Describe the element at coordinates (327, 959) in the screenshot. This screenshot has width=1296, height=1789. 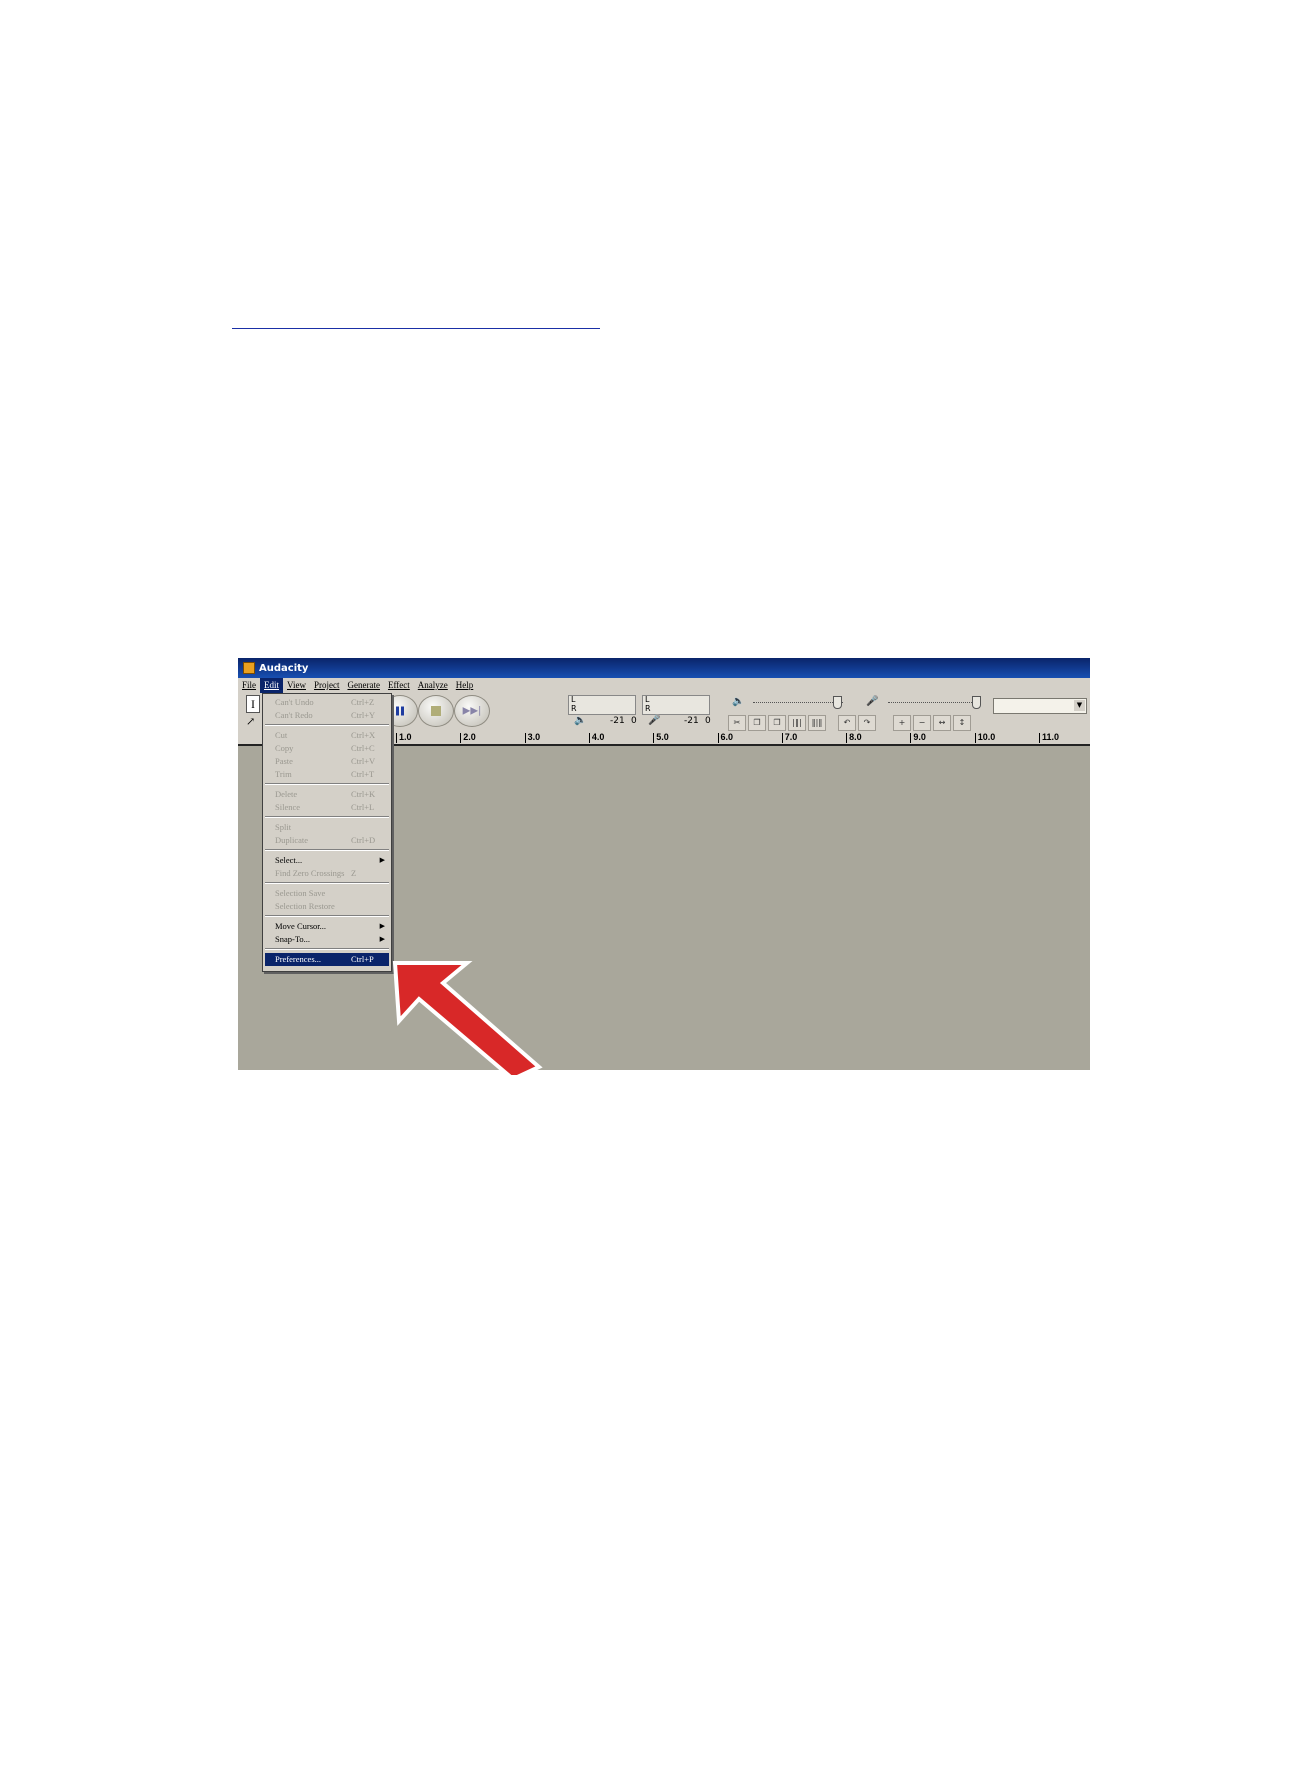
I see `menu-item-preferences: Preferences... Ctrl+P` at that location.